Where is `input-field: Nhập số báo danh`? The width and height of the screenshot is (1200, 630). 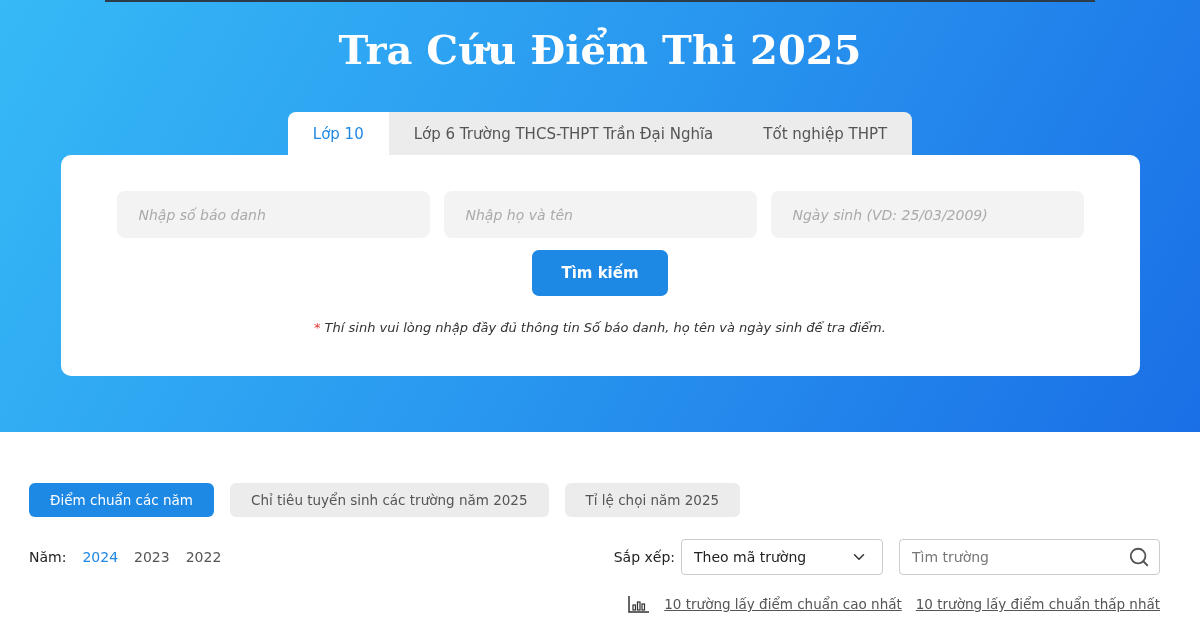
input-field: Nhập số báo danh is located at coordinates (273, 214).